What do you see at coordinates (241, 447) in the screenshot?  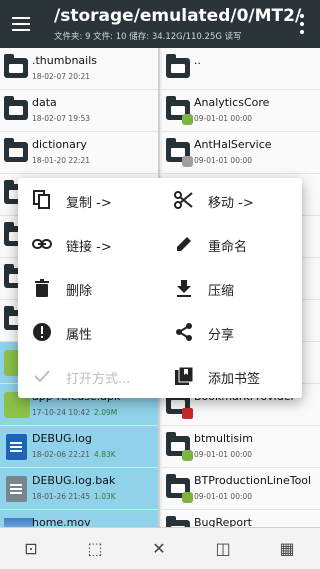 I see `file-row: btmultisim 09-01-01 00:00` at bounding box center [241, 447].